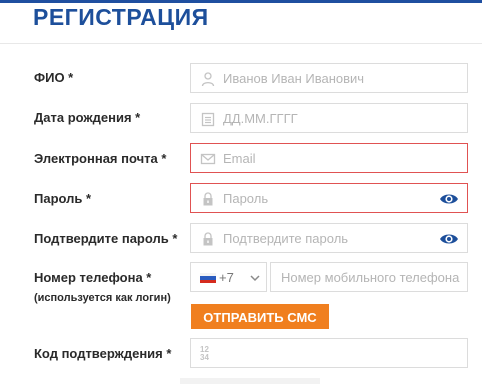 This screenshot has height=384, width=482. I want to click on digits-icon: 12 34, so click(208, 354).